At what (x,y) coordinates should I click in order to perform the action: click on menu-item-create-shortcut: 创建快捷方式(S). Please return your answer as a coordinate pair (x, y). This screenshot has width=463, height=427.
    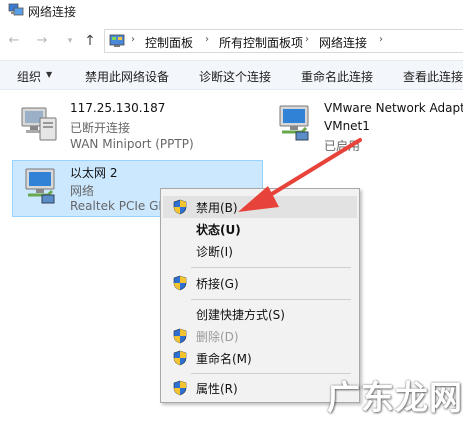
    Looking at the image, I should click on (260, 314).